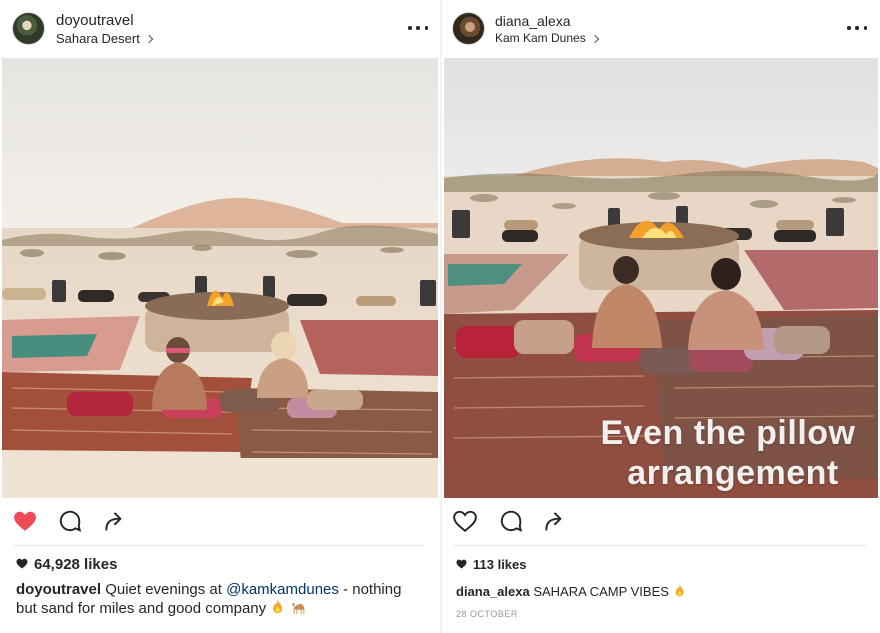 The image size is (880, 633). I want to click on story-overlay-line-1: Even the pillow, so click(728, 433).